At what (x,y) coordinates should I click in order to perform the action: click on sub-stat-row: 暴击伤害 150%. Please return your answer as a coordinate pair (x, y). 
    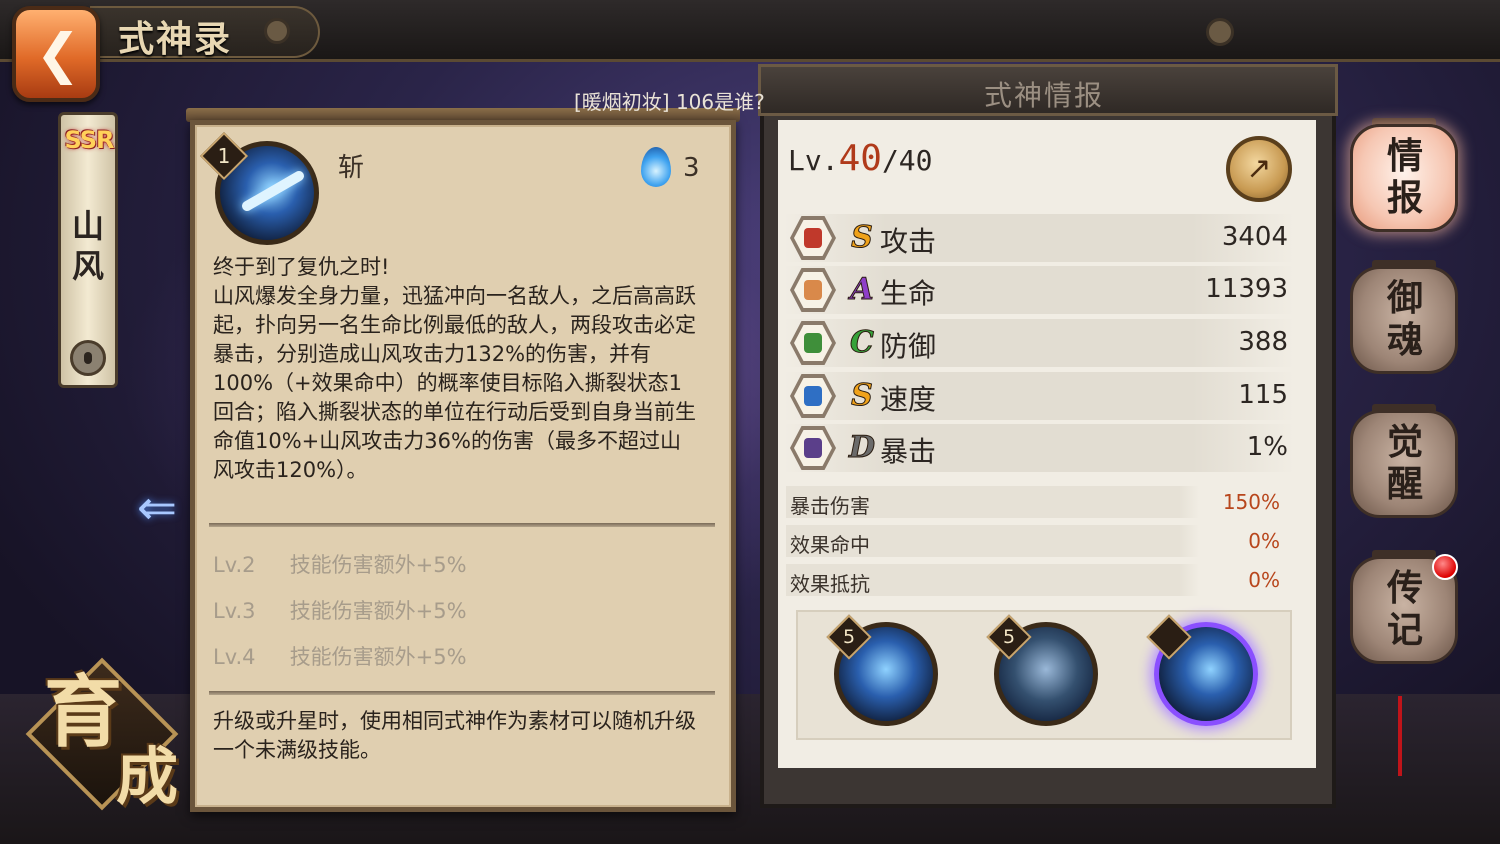
    Looking at the image, I should click on (1038, 502).